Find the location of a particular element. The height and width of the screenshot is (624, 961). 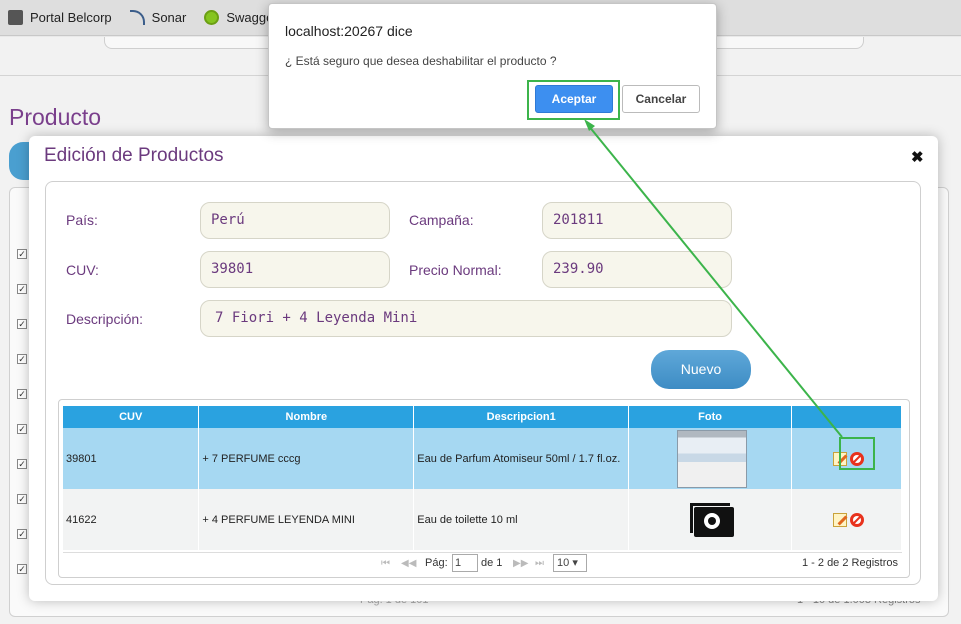

page-label: Pág: is located at coordinates (436, 563).